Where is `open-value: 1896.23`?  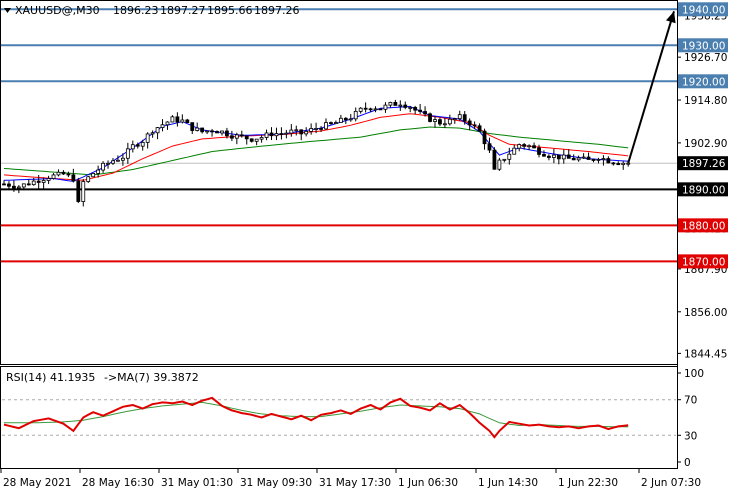
open-value: 1896.23 is located at coordinates (136, 10).